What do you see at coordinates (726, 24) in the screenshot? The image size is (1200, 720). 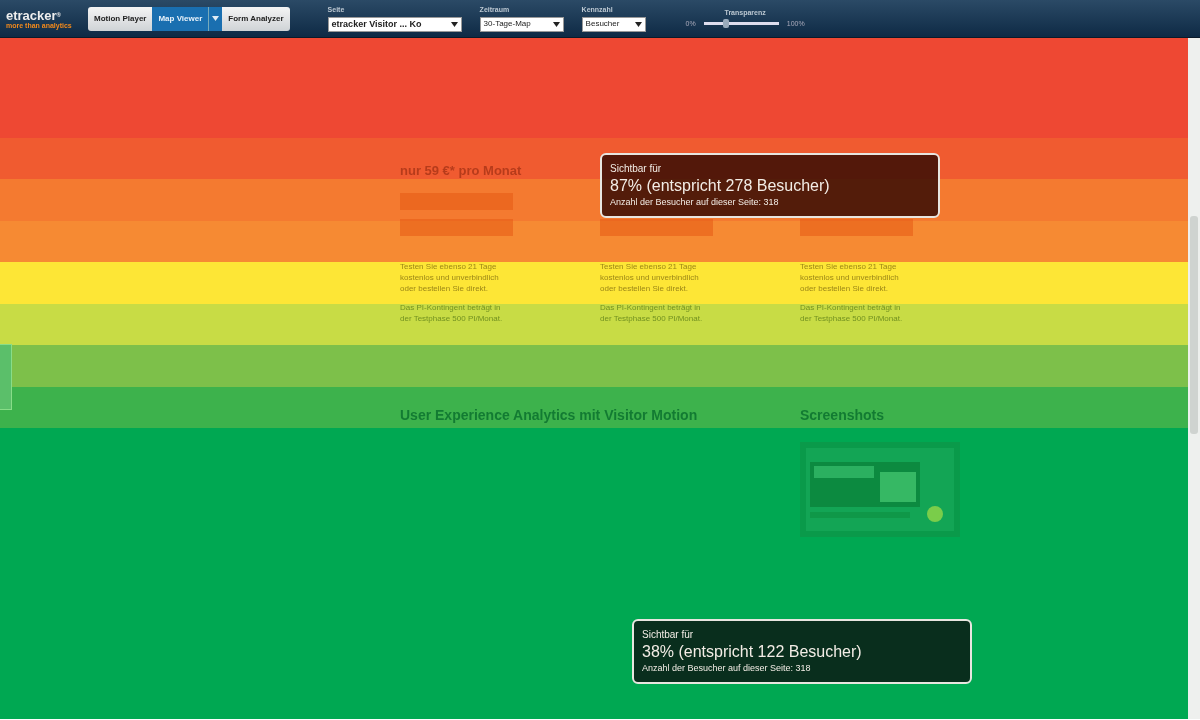 I see `slider-thumb` at bounding box center [726, 24].